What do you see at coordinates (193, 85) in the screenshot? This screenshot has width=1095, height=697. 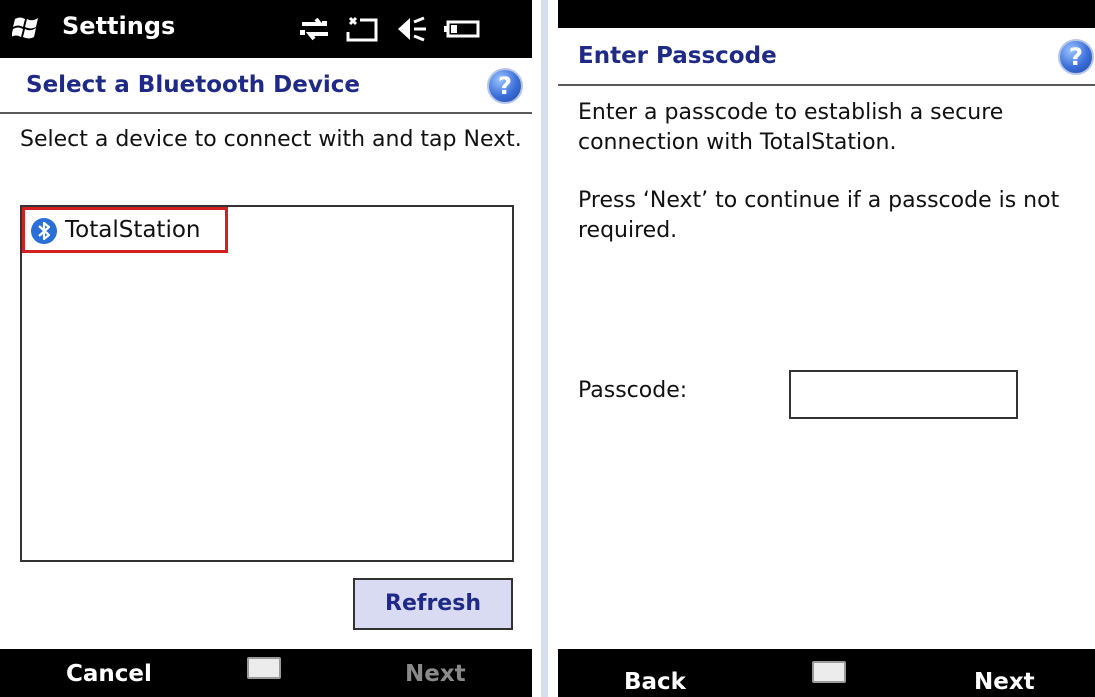 I see `screen-title: Select a Bluetooth Device` at bounding box center [193, 85].